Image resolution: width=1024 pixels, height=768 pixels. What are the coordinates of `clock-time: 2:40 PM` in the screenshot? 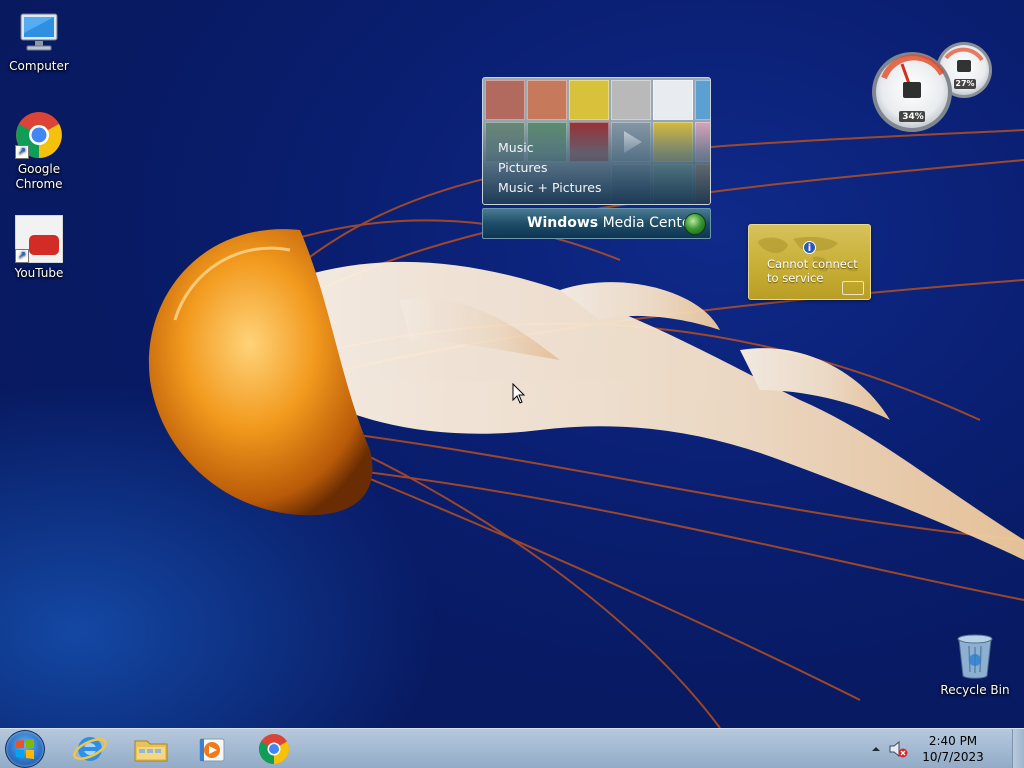 It's located at (953, 741).